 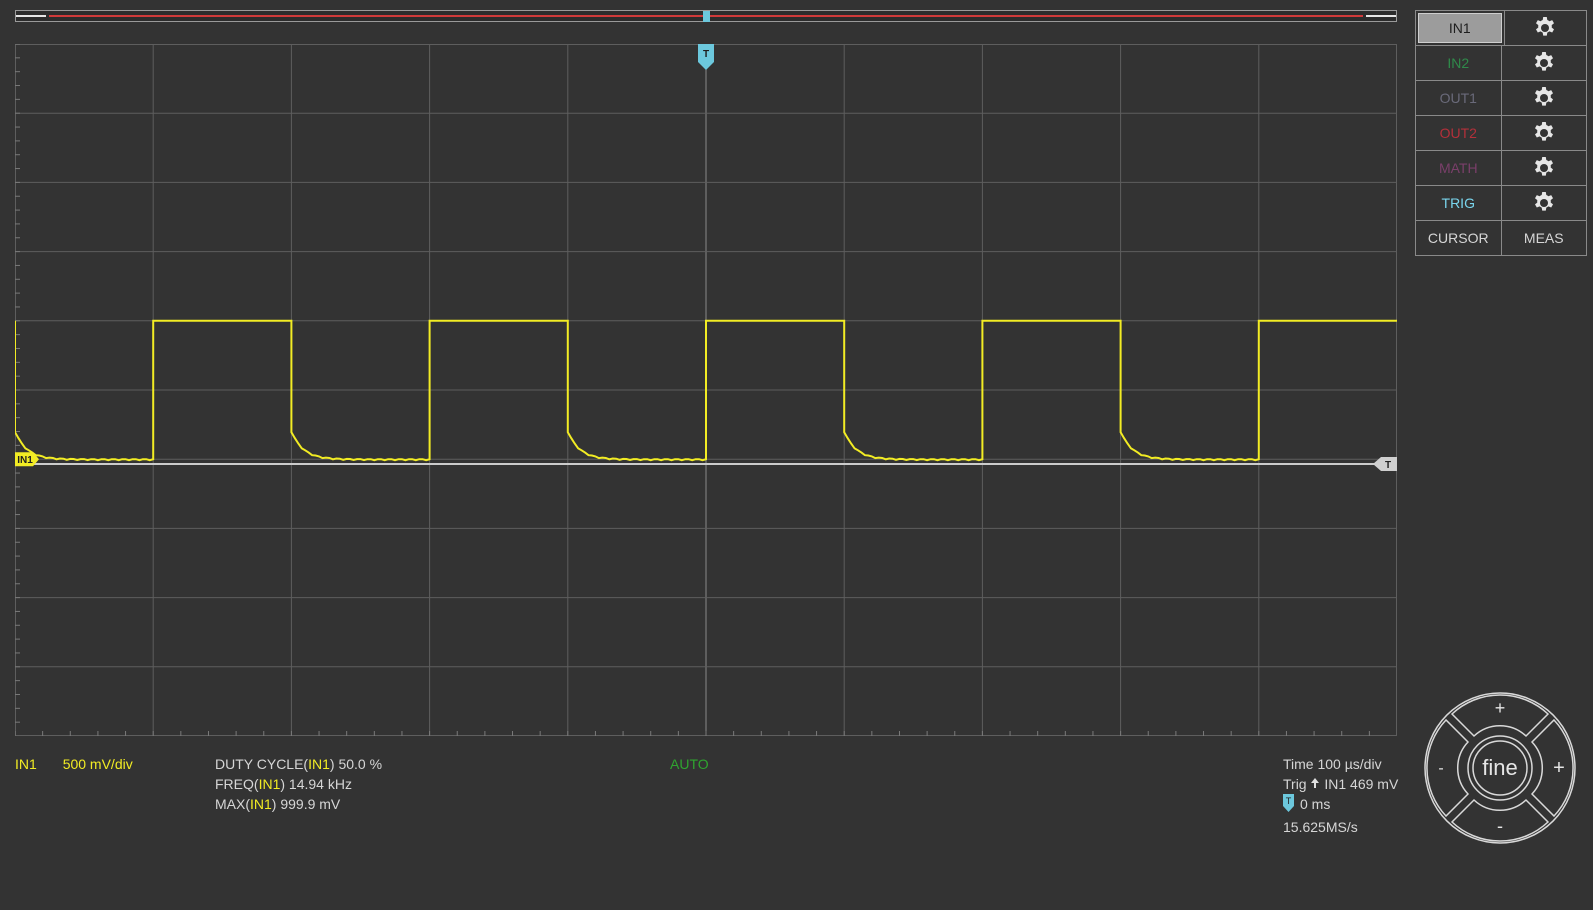 I want to click on channel-button-trig: TRIG, so click(x=1458, y=203).